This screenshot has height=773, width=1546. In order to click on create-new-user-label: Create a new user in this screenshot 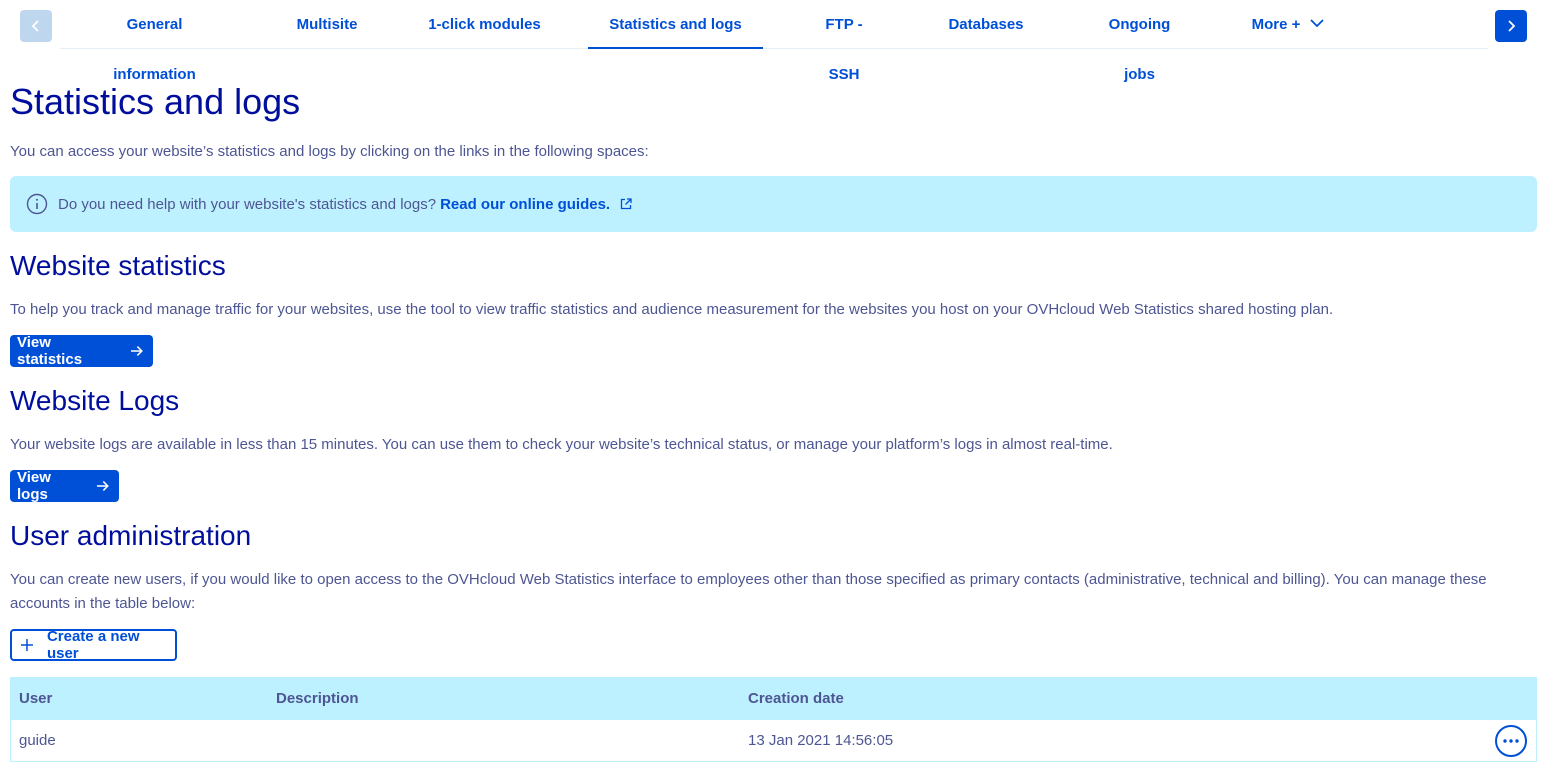, I will do `click(93, 645)`.